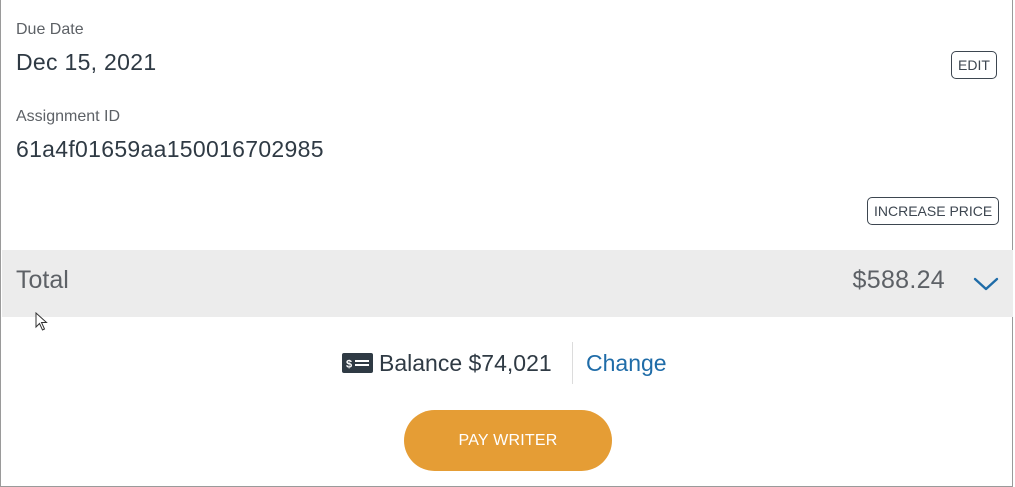 The height and width of the screenshot is (487, 1015). What do you see at coordinates (465, 363) in the screenshot?
I see `balance-text: Balance $74,021` at bounding box center [465, 363].